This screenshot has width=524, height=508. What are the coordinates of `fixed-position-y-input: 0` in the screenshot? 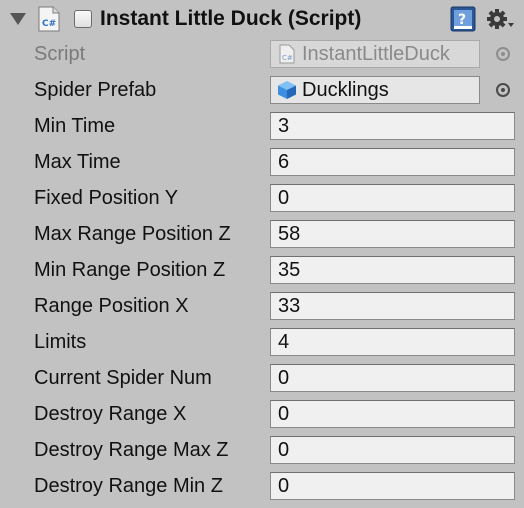 It's located at (392, 198).